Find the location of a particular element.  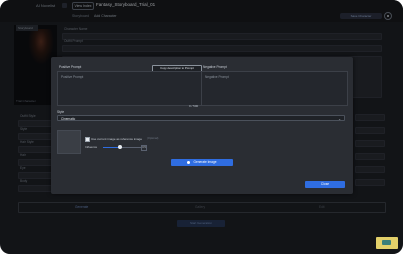

generate-image-button: Generate Image is located at coordinates (202, 162).